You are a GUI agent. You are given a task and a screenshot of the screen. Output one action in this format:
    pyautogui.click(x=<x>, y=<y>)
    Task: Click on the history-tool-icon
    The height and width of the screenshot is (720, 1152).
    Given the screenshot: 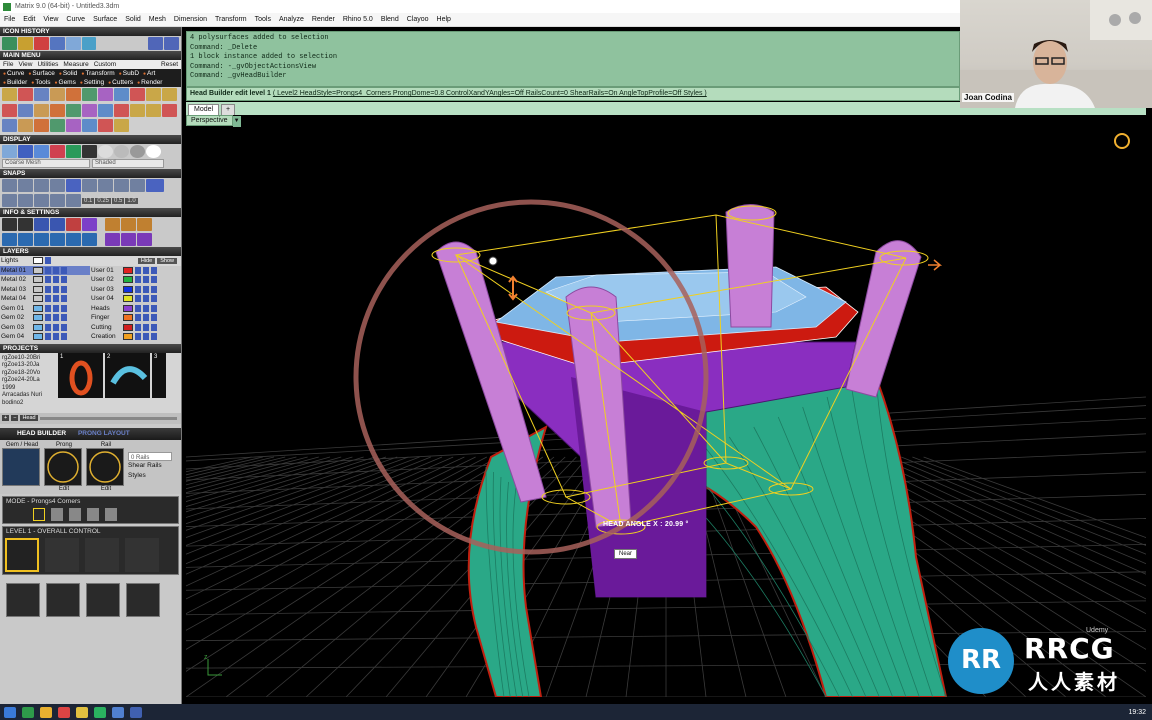 What is the action you would take?
    pyautogui.click(x=25, y=43)
    